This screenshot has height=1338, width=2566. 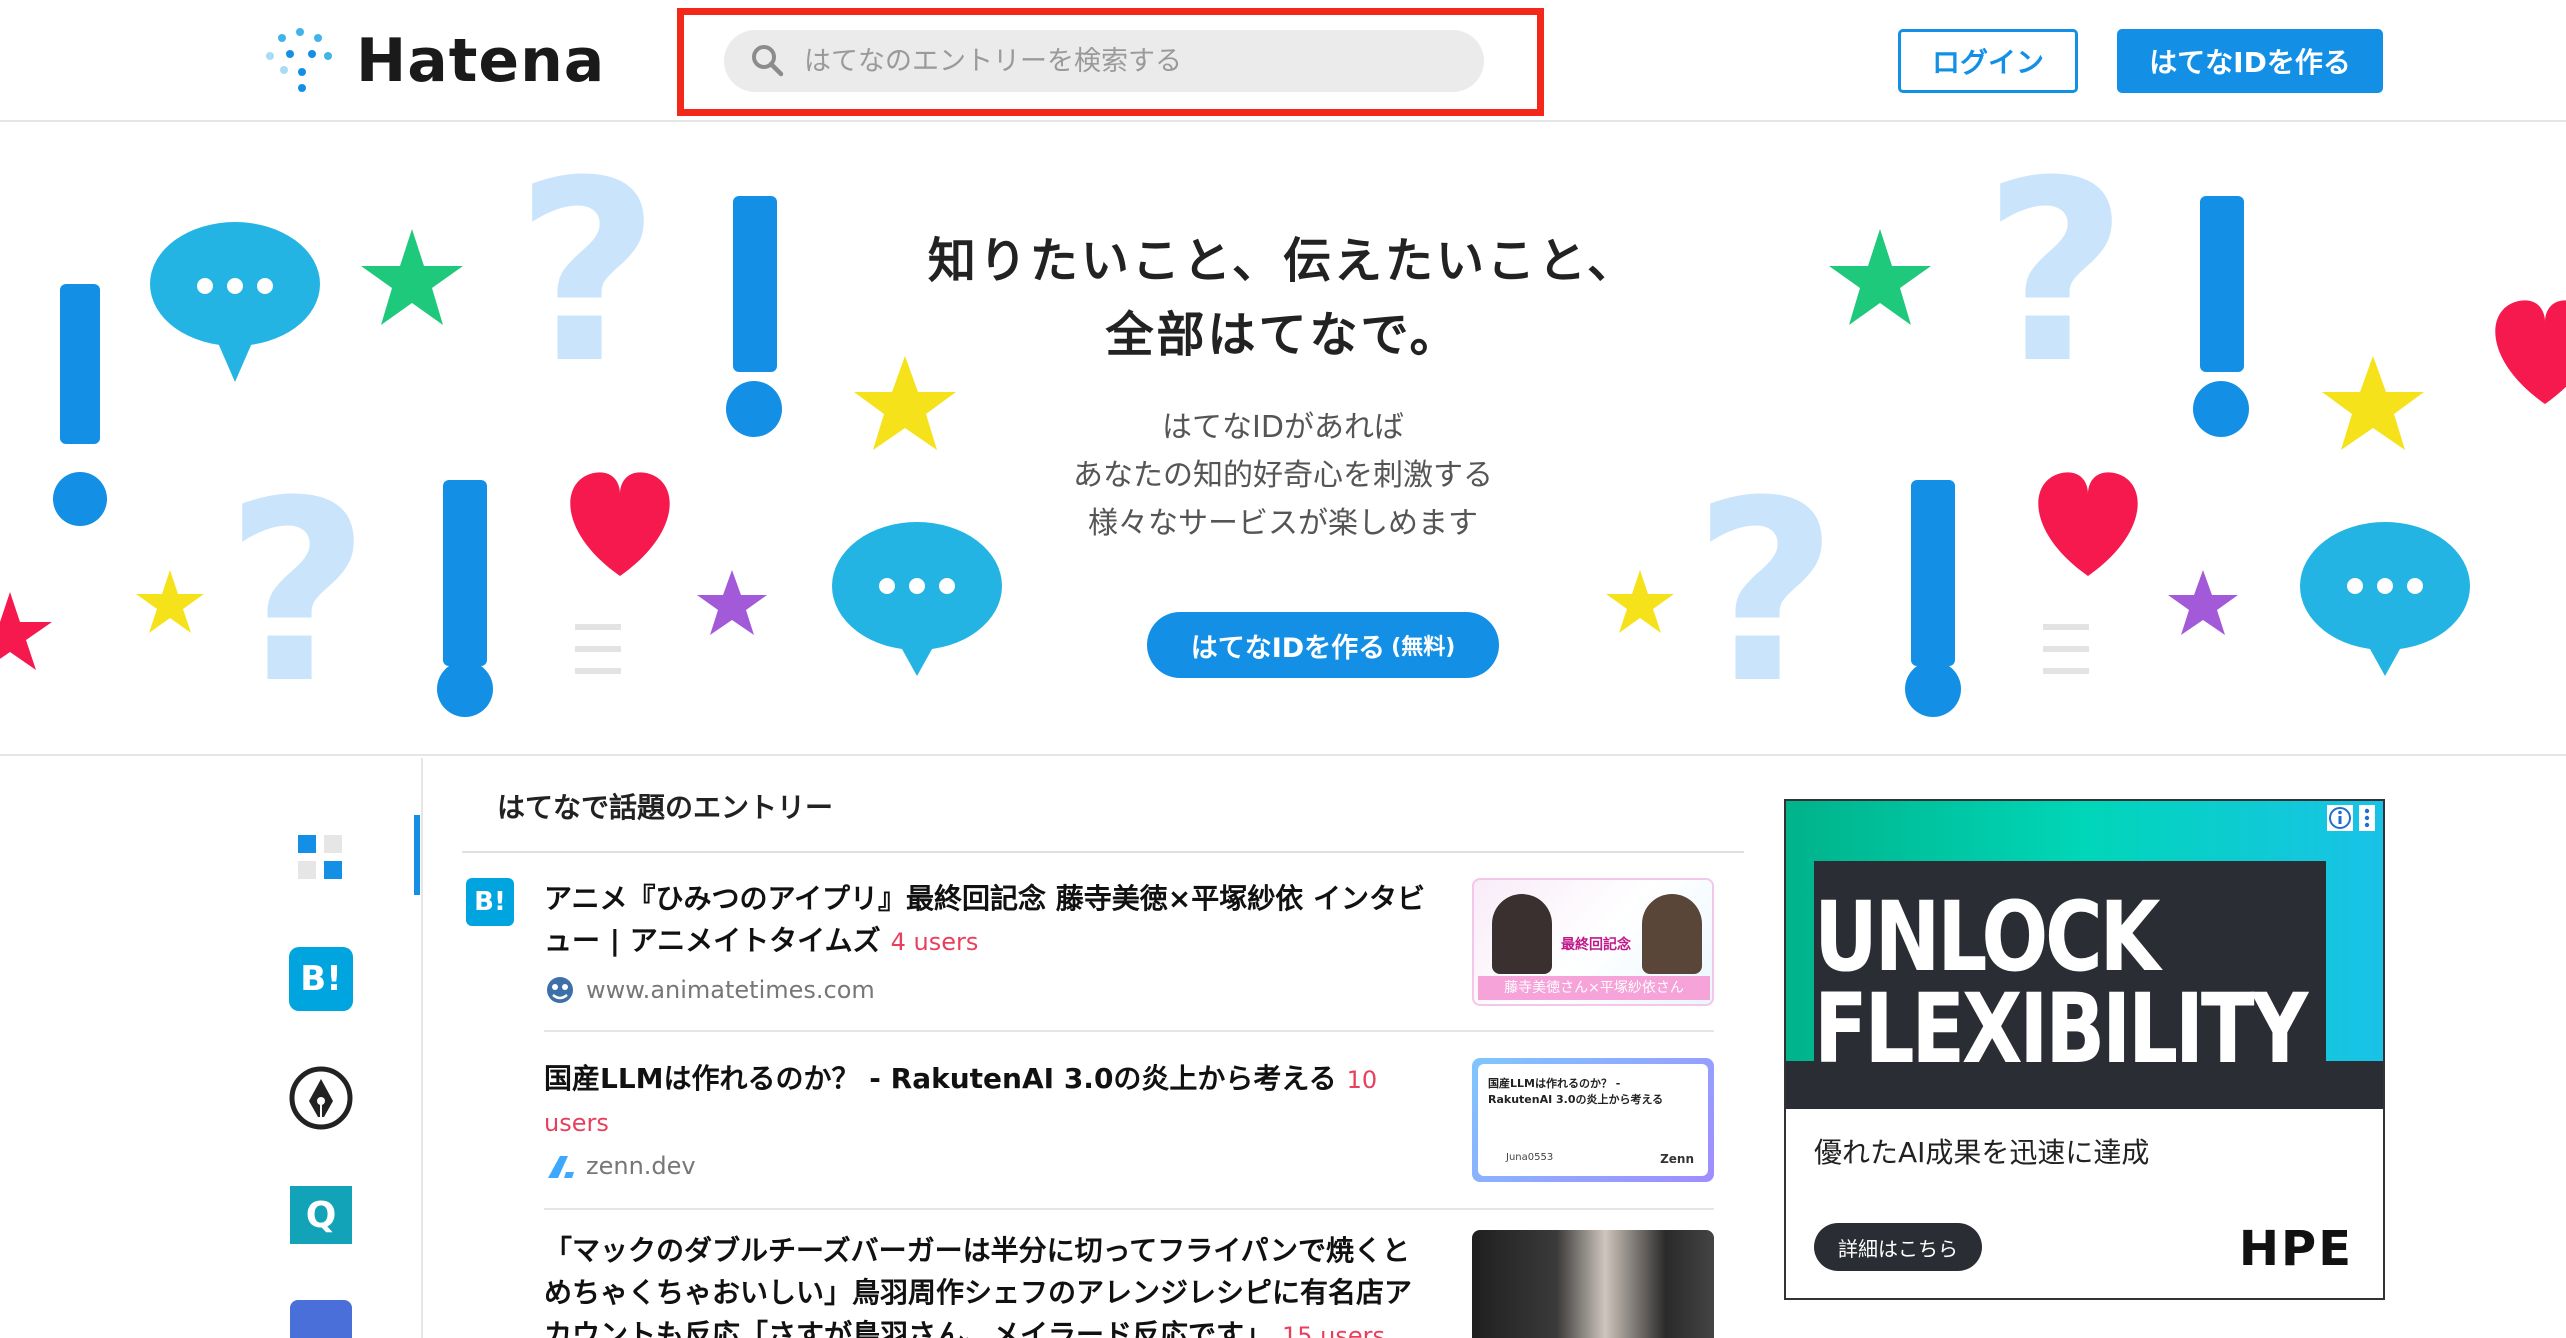 I want to click on hero-signup-button: はてなIDを作る (無料), so click(x=1323, y=645).